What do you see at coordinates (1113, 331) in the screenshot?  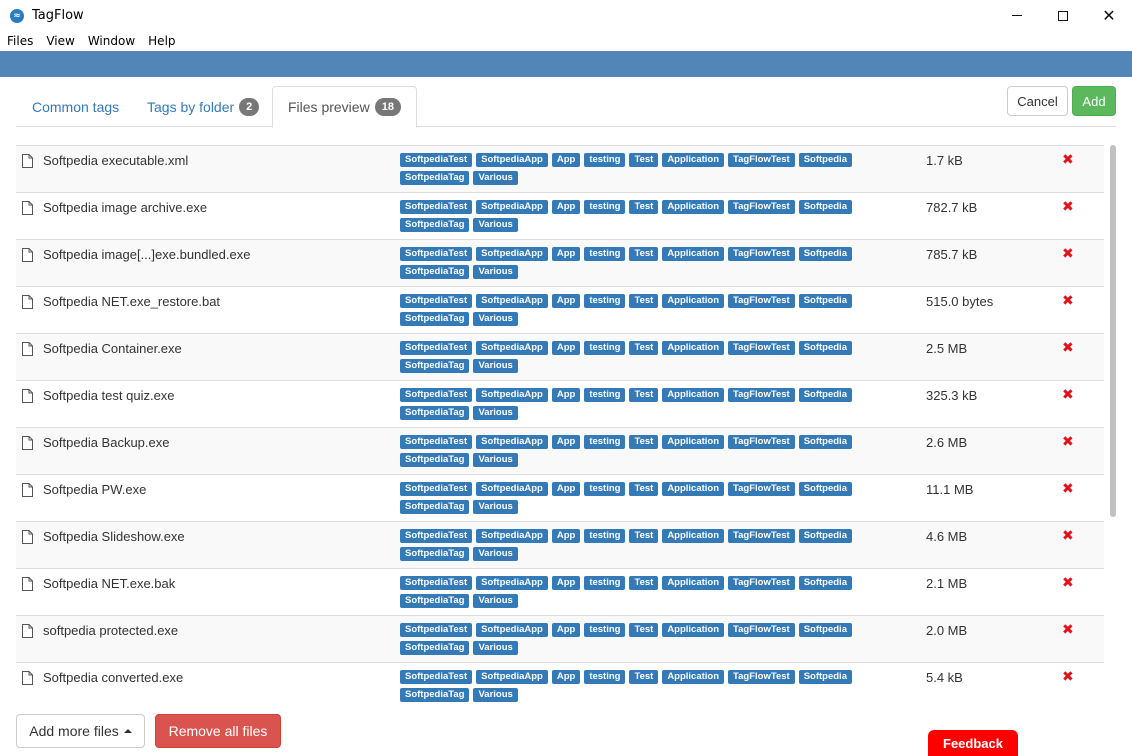 I see `scrollbar-thumb` at bounding box center [1113, 331].